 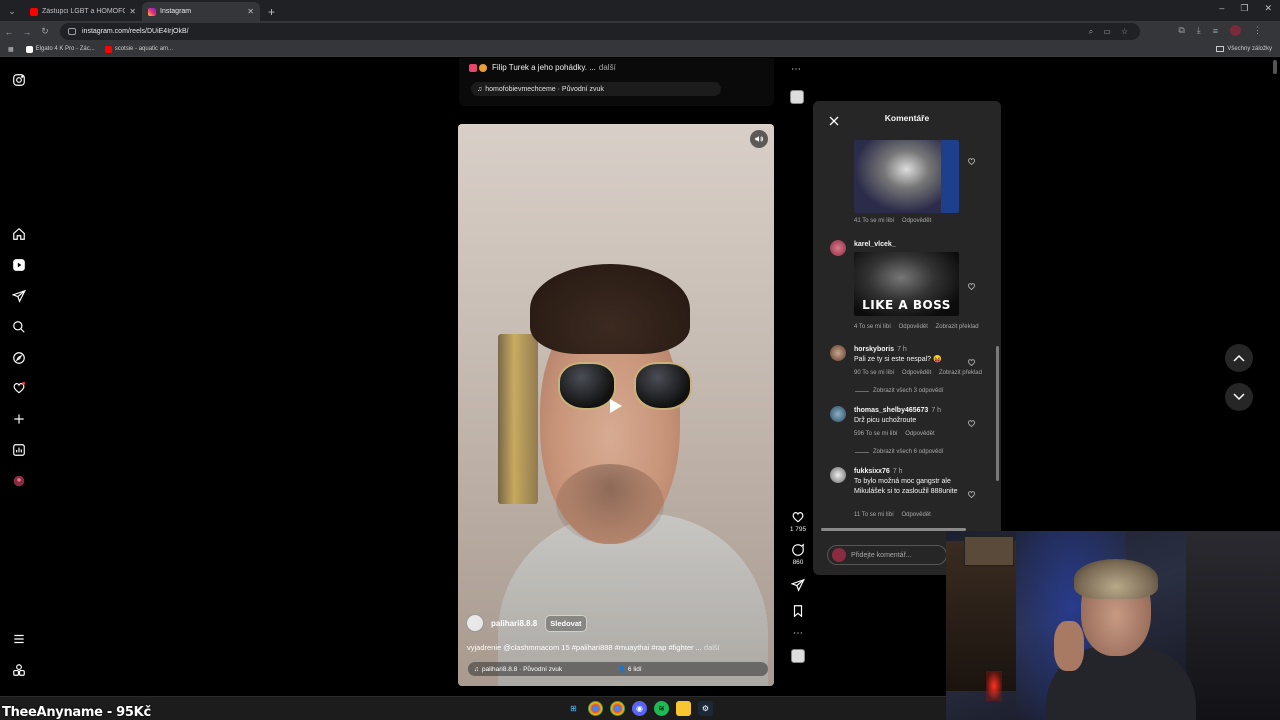 What do you see at coordinates (876, 434) in the screenshot?
I see `comment-likes: 596 To se mi líbí` at bounding box center [876, 434].